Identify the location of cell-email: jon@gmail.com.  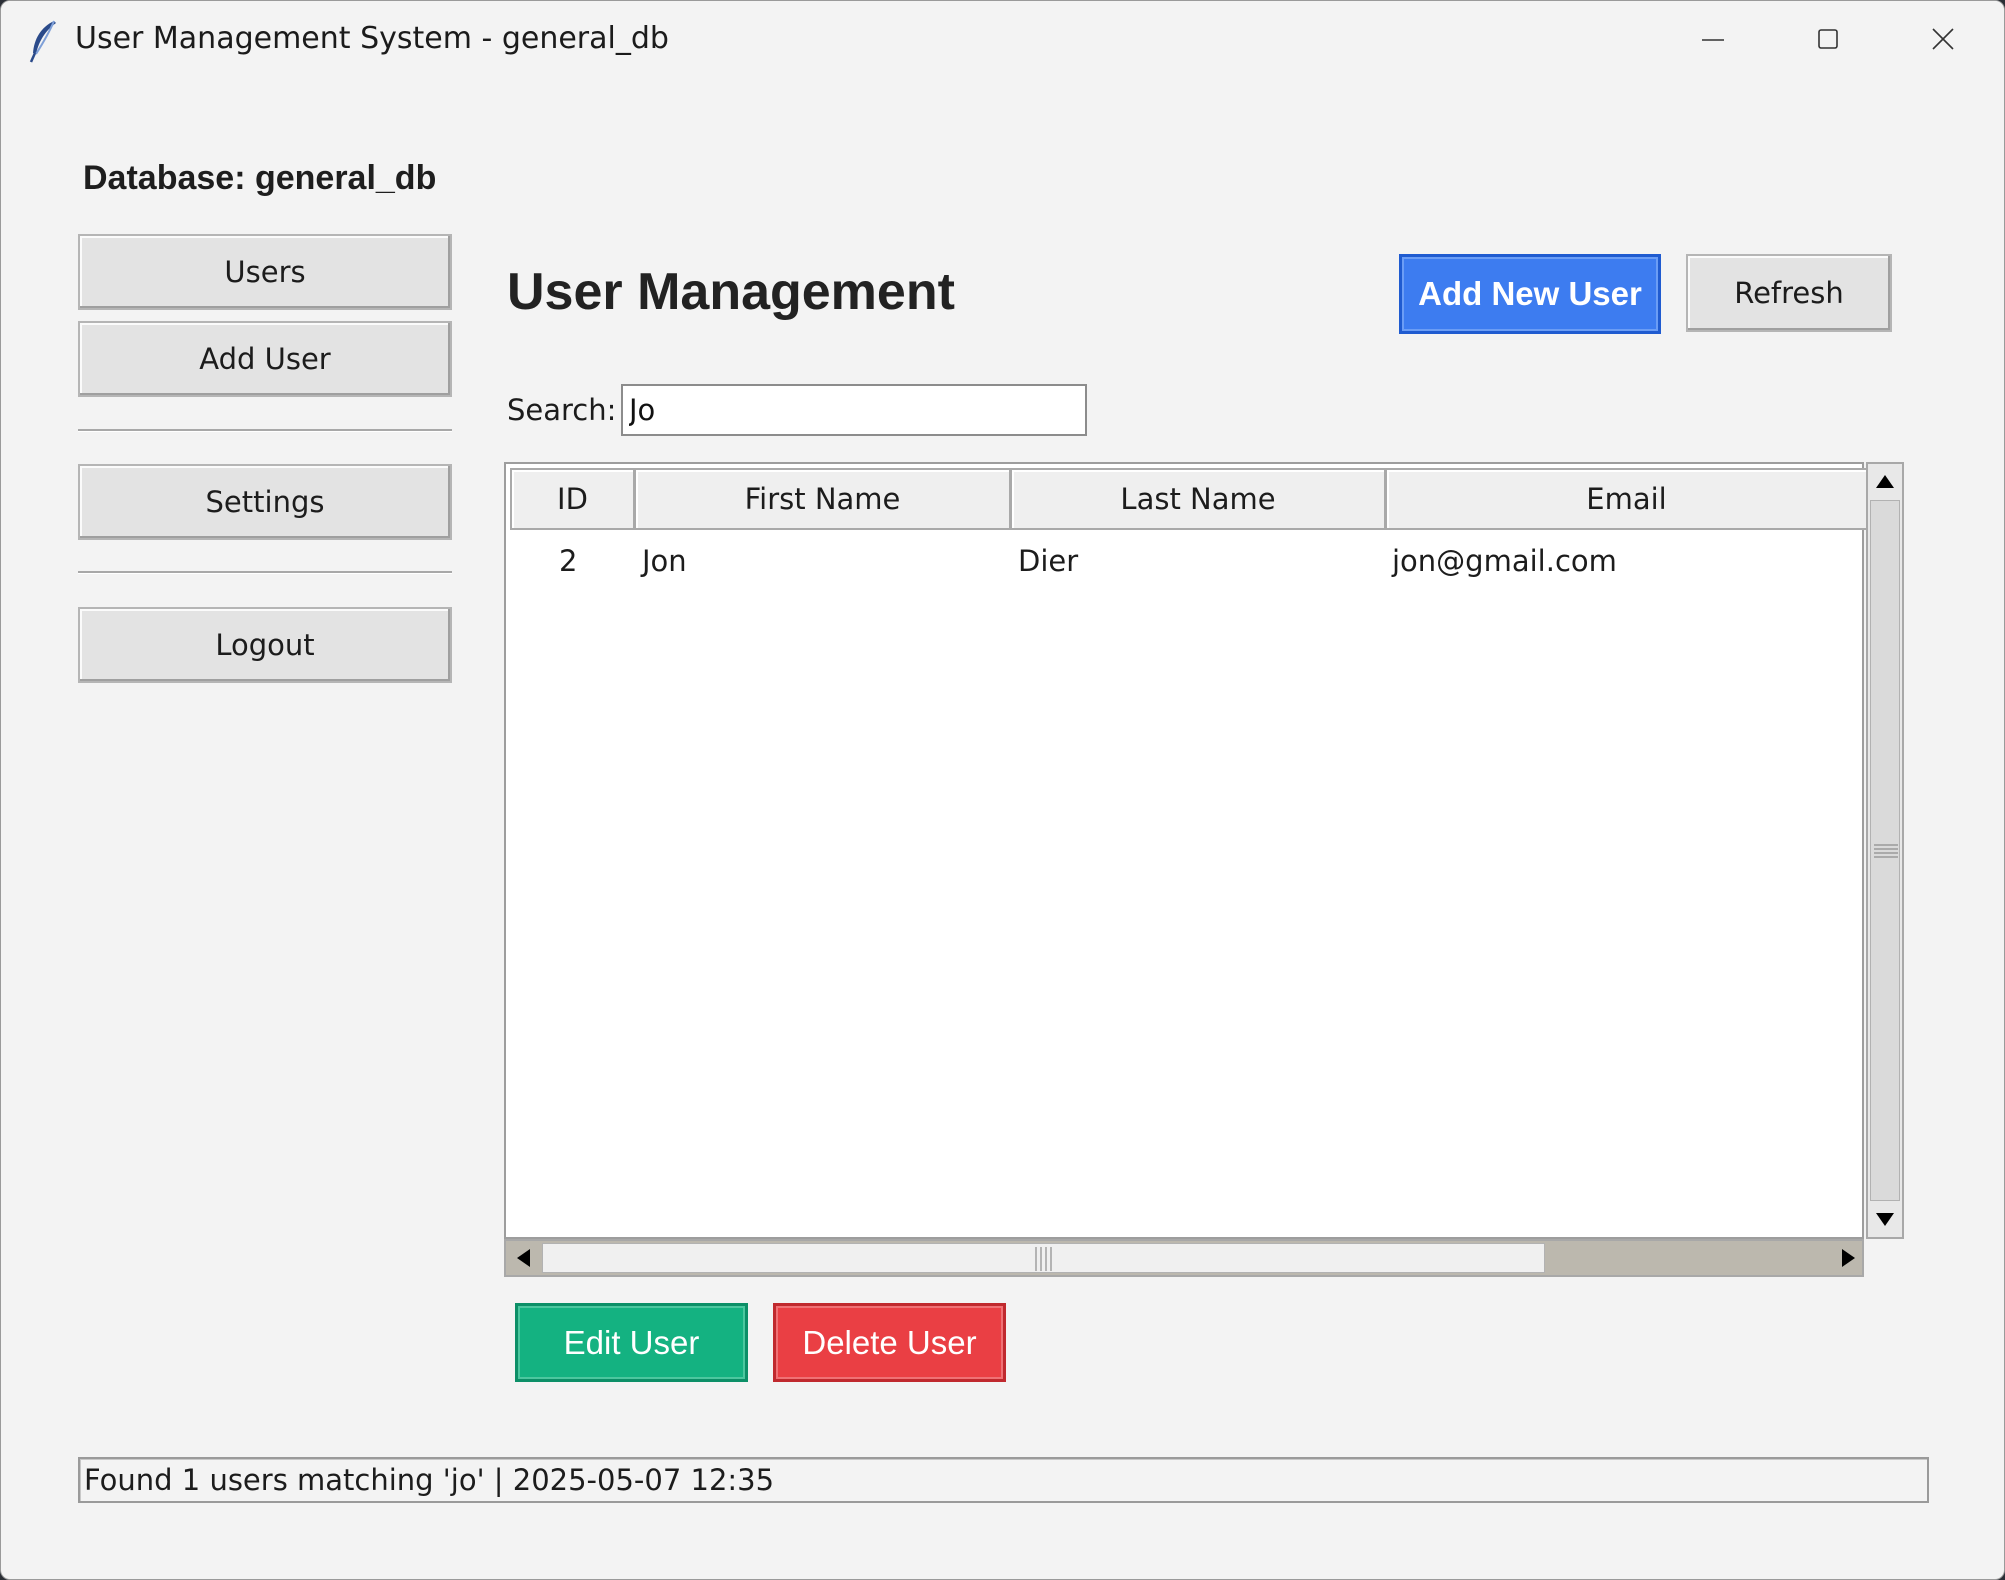
(1504, 561).